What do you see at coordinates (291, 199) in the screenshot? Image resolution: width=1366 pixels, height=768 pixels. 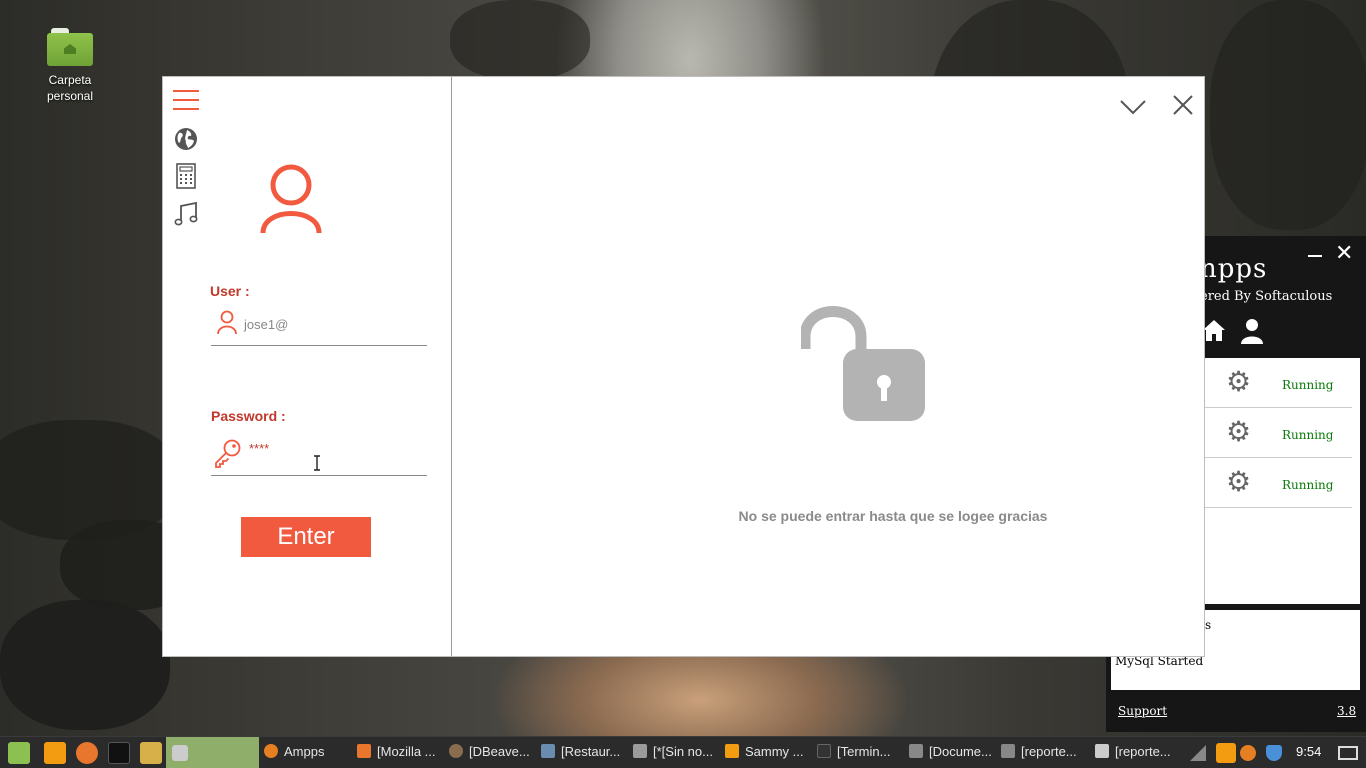 I see `avatar-icon` at bounding box center [291, 199].